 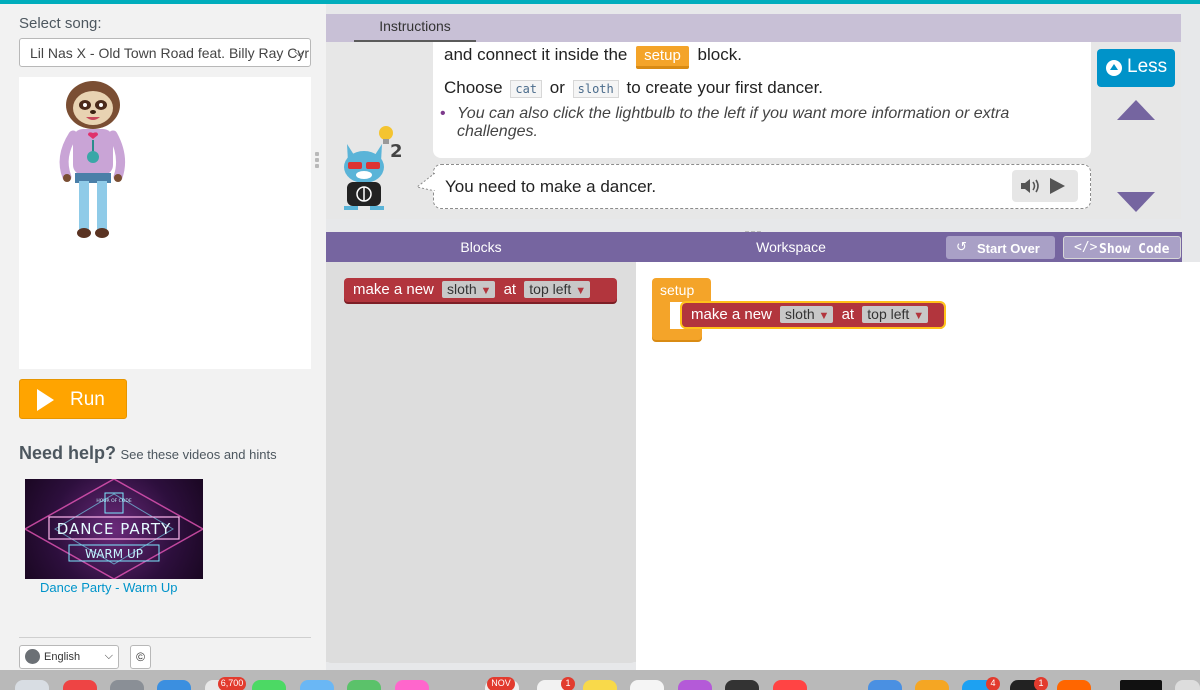 What do you see at coordinates (993, 683) in the screenshot?
I see `dock-badge: 4` at bounding box center [993, 683].